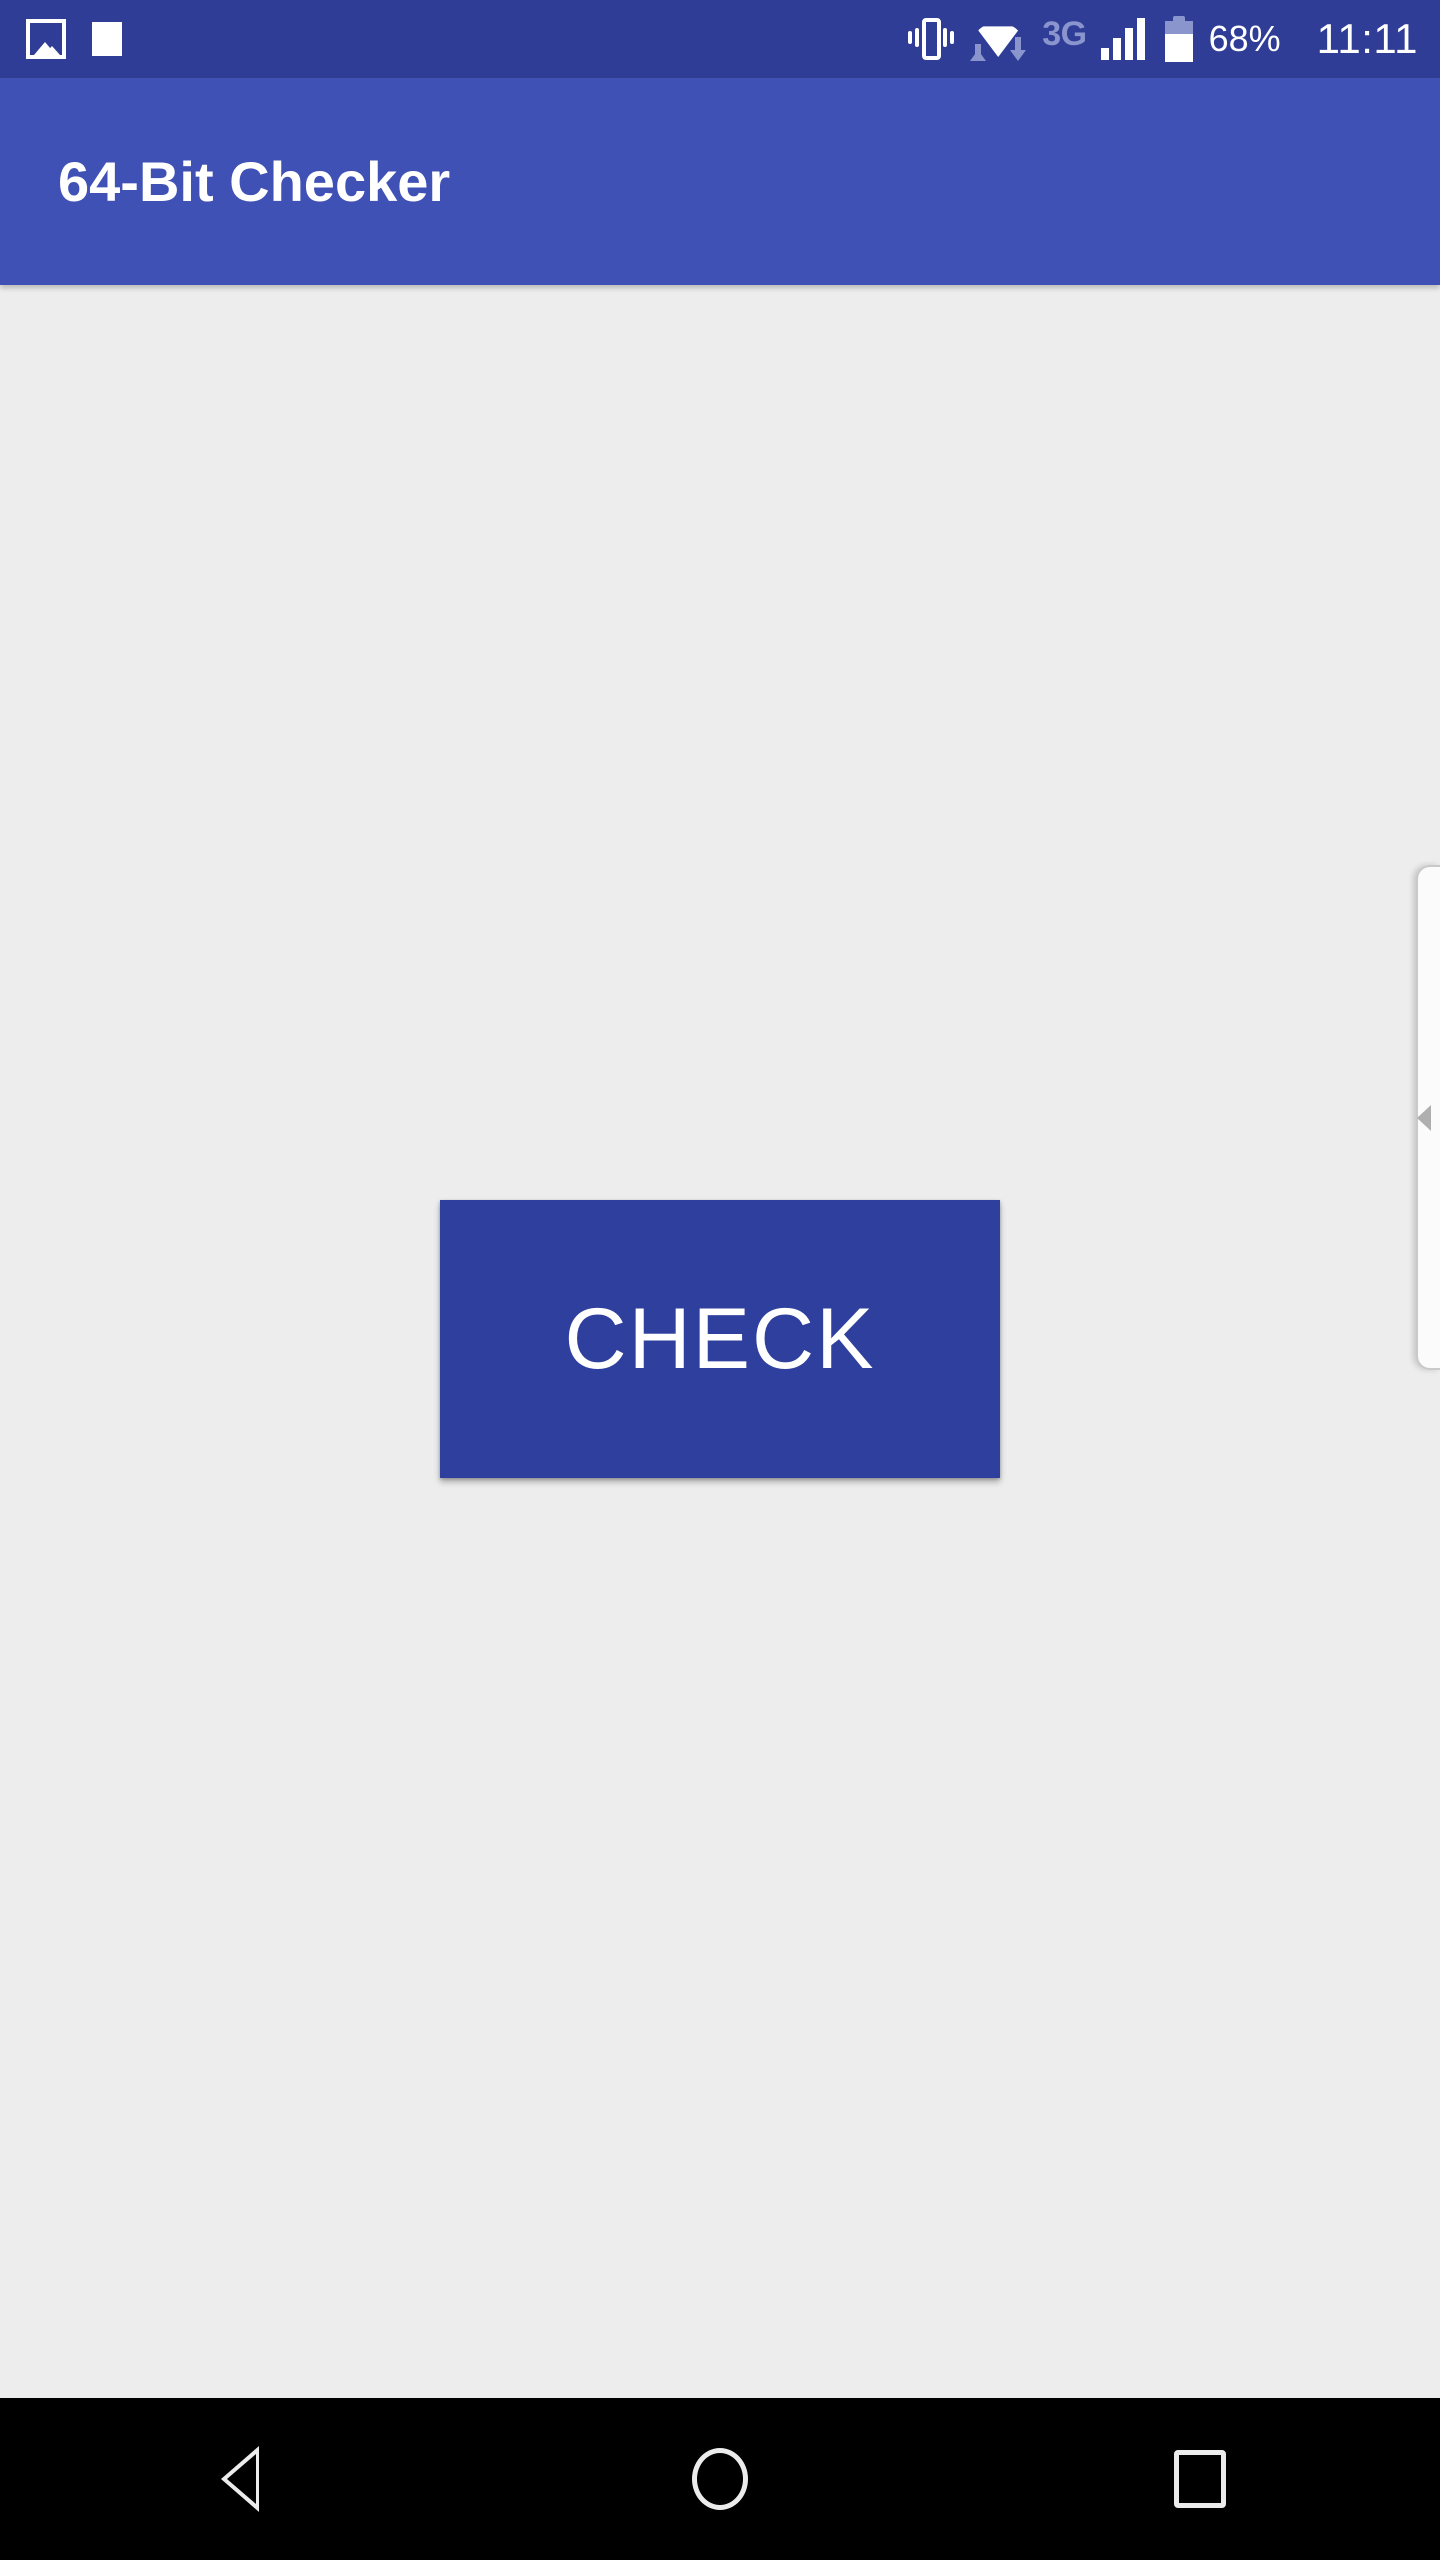 This screenshot has height=2560, width=1440. I want to click on battery-icon, so click(1178, 39).